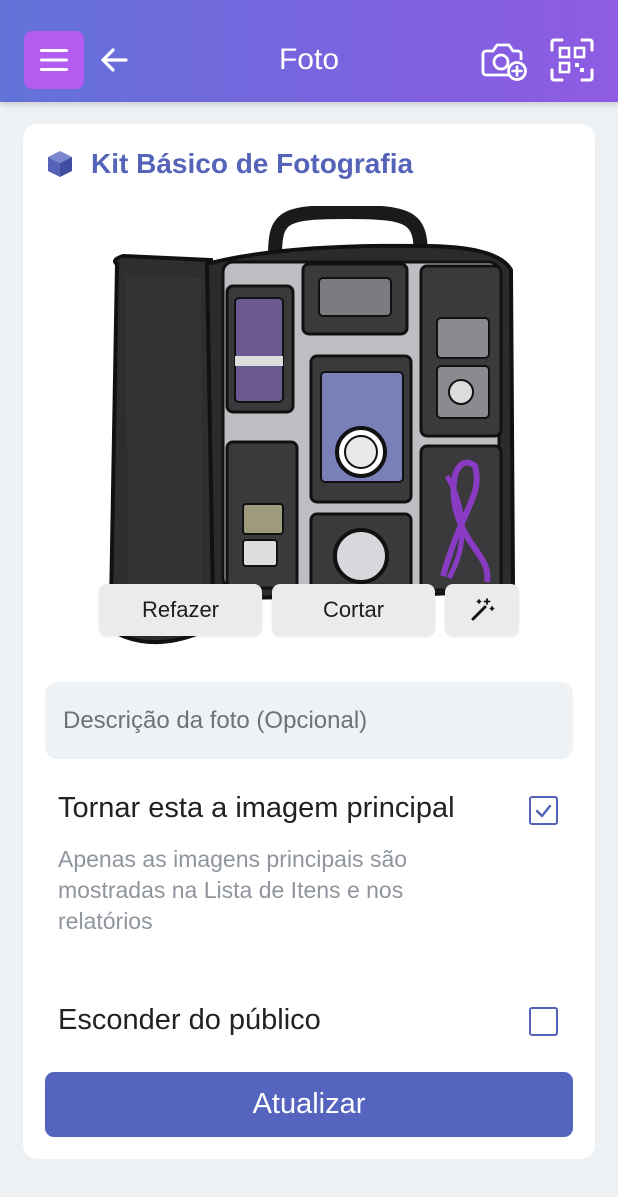 The width and height of the screenshot is (618, 1197). Describe the element at coordinates (309, 1104) in the screenshot. I see `update-button: Atualizar` at that location.